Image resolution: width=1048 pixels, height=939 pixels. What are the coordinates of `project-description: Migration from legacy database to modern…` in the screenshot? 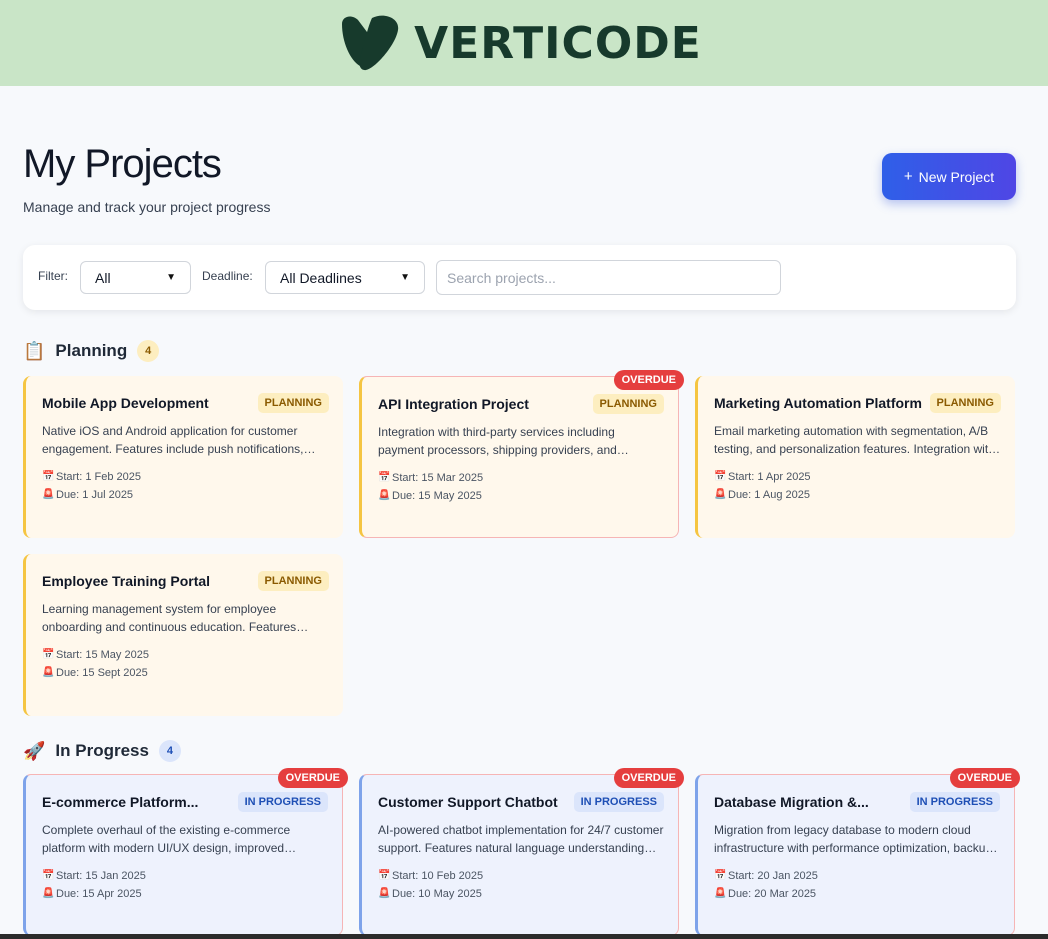 It's located at (853, 839).